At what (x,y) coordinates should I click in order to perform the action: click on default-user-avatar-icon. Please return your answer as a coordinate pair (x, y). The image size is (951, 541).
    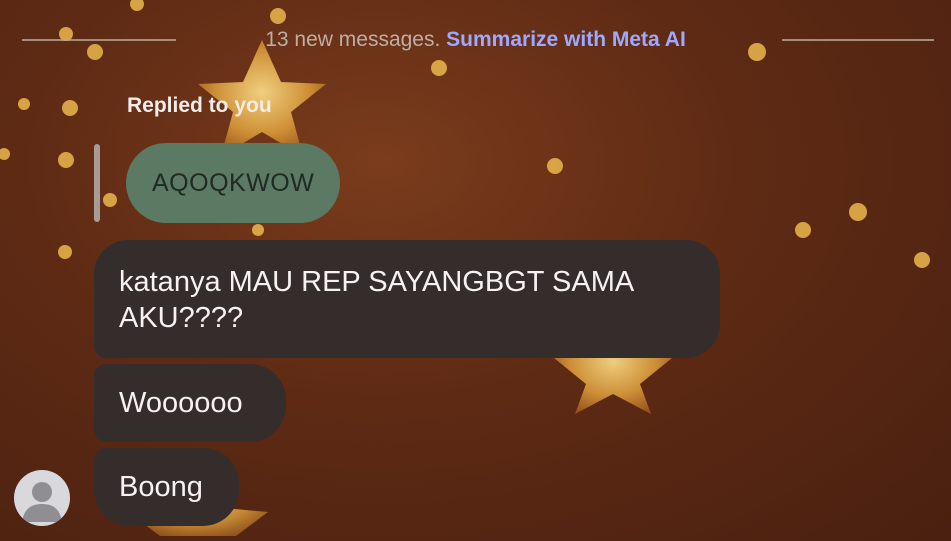
    Looking at the image, I should click on (42, 502).